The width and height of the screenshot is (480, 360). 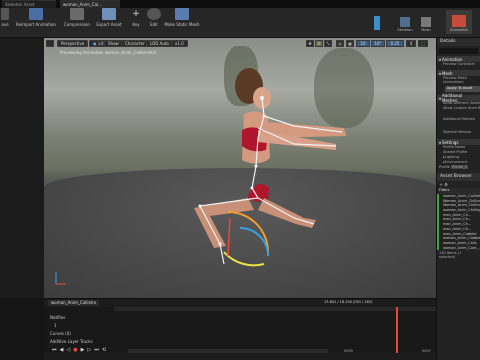 What do you see at coordinates (83, 350) in the screenshot?
I see `play-icon: ▶` at bounding box center [83, 350].